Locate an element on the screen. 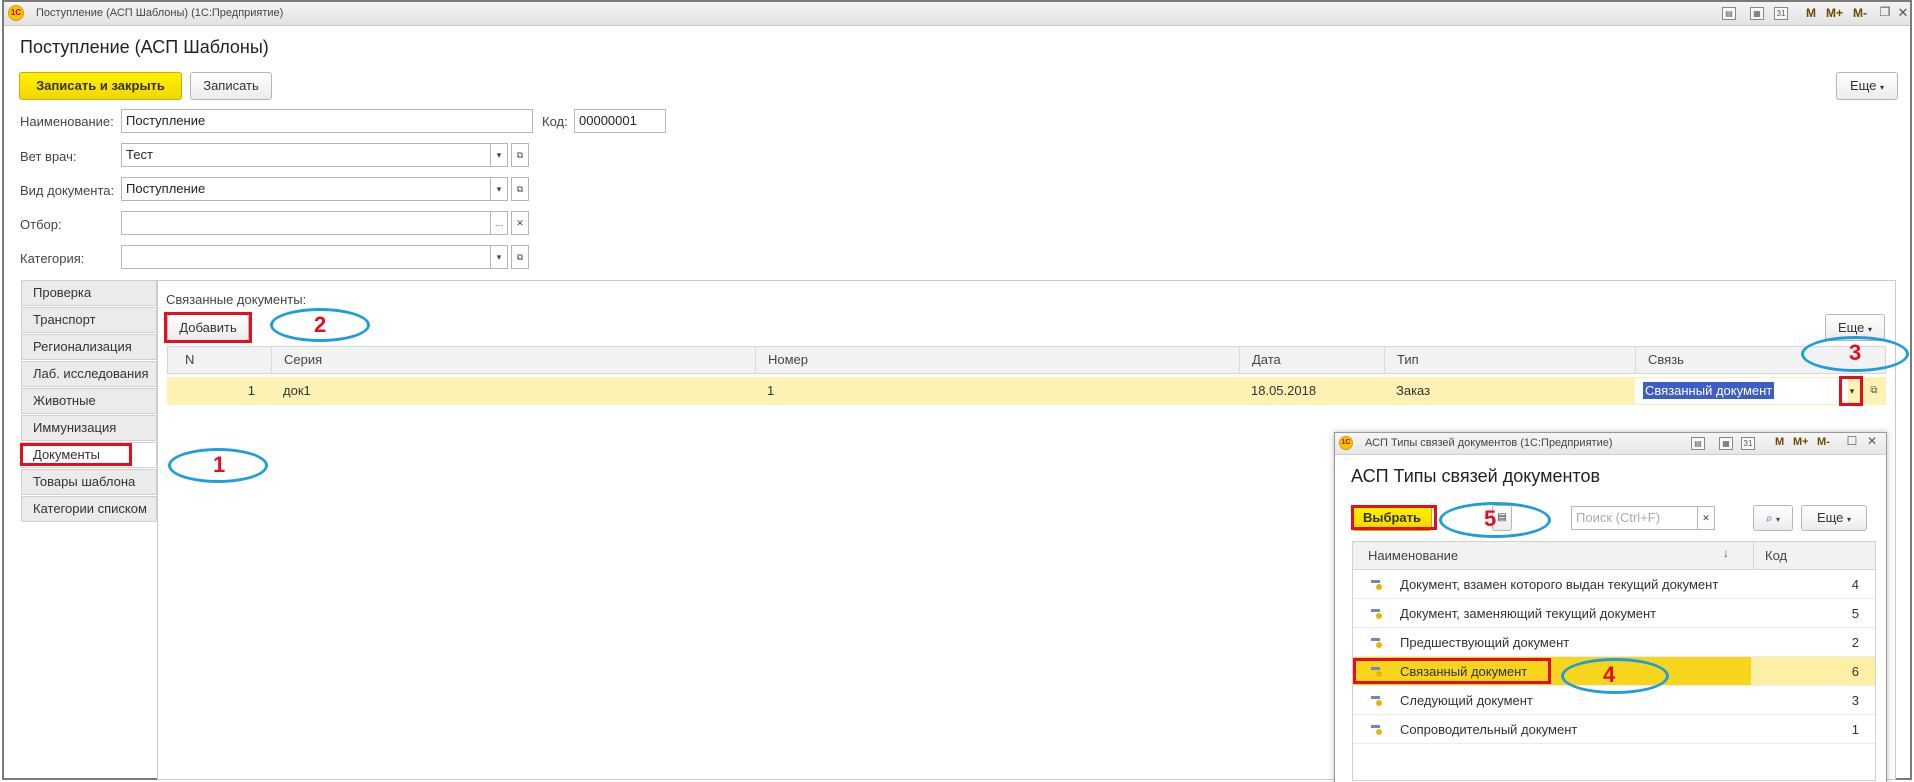 The height and width of the screenshot is (782, 1914). vet-dropdown-icon: ▾ is located at coordinates (499, 155).